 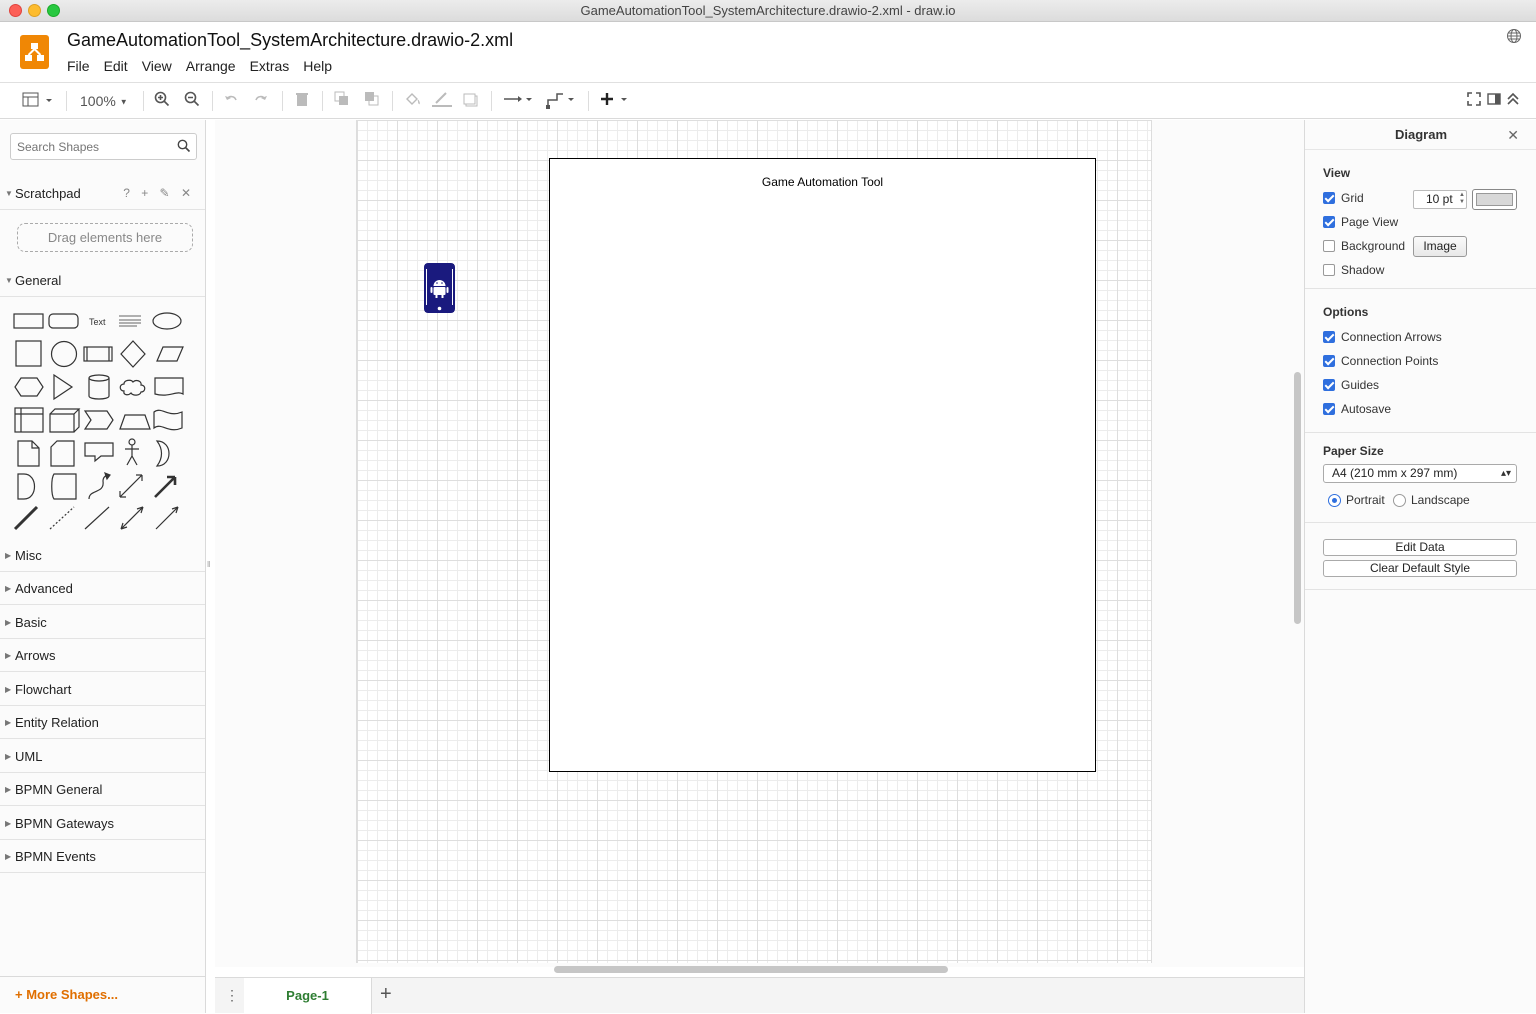 What do you see at coordinates (1494, 199) in the screenshot?
I see `grid-color-swatch` at bounding box center [1494, 199].